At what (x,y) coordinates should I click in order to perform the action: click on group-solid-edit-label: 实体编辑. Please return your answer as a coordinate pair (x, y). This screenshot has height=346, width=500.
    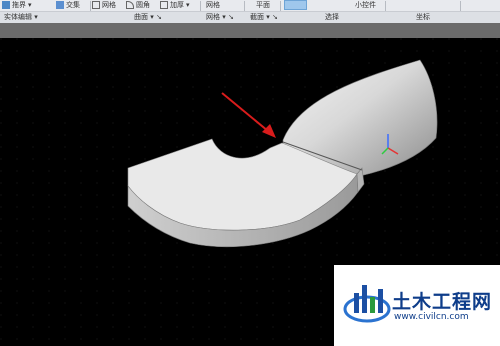
    Looking at the image, I should click on (18, 17).